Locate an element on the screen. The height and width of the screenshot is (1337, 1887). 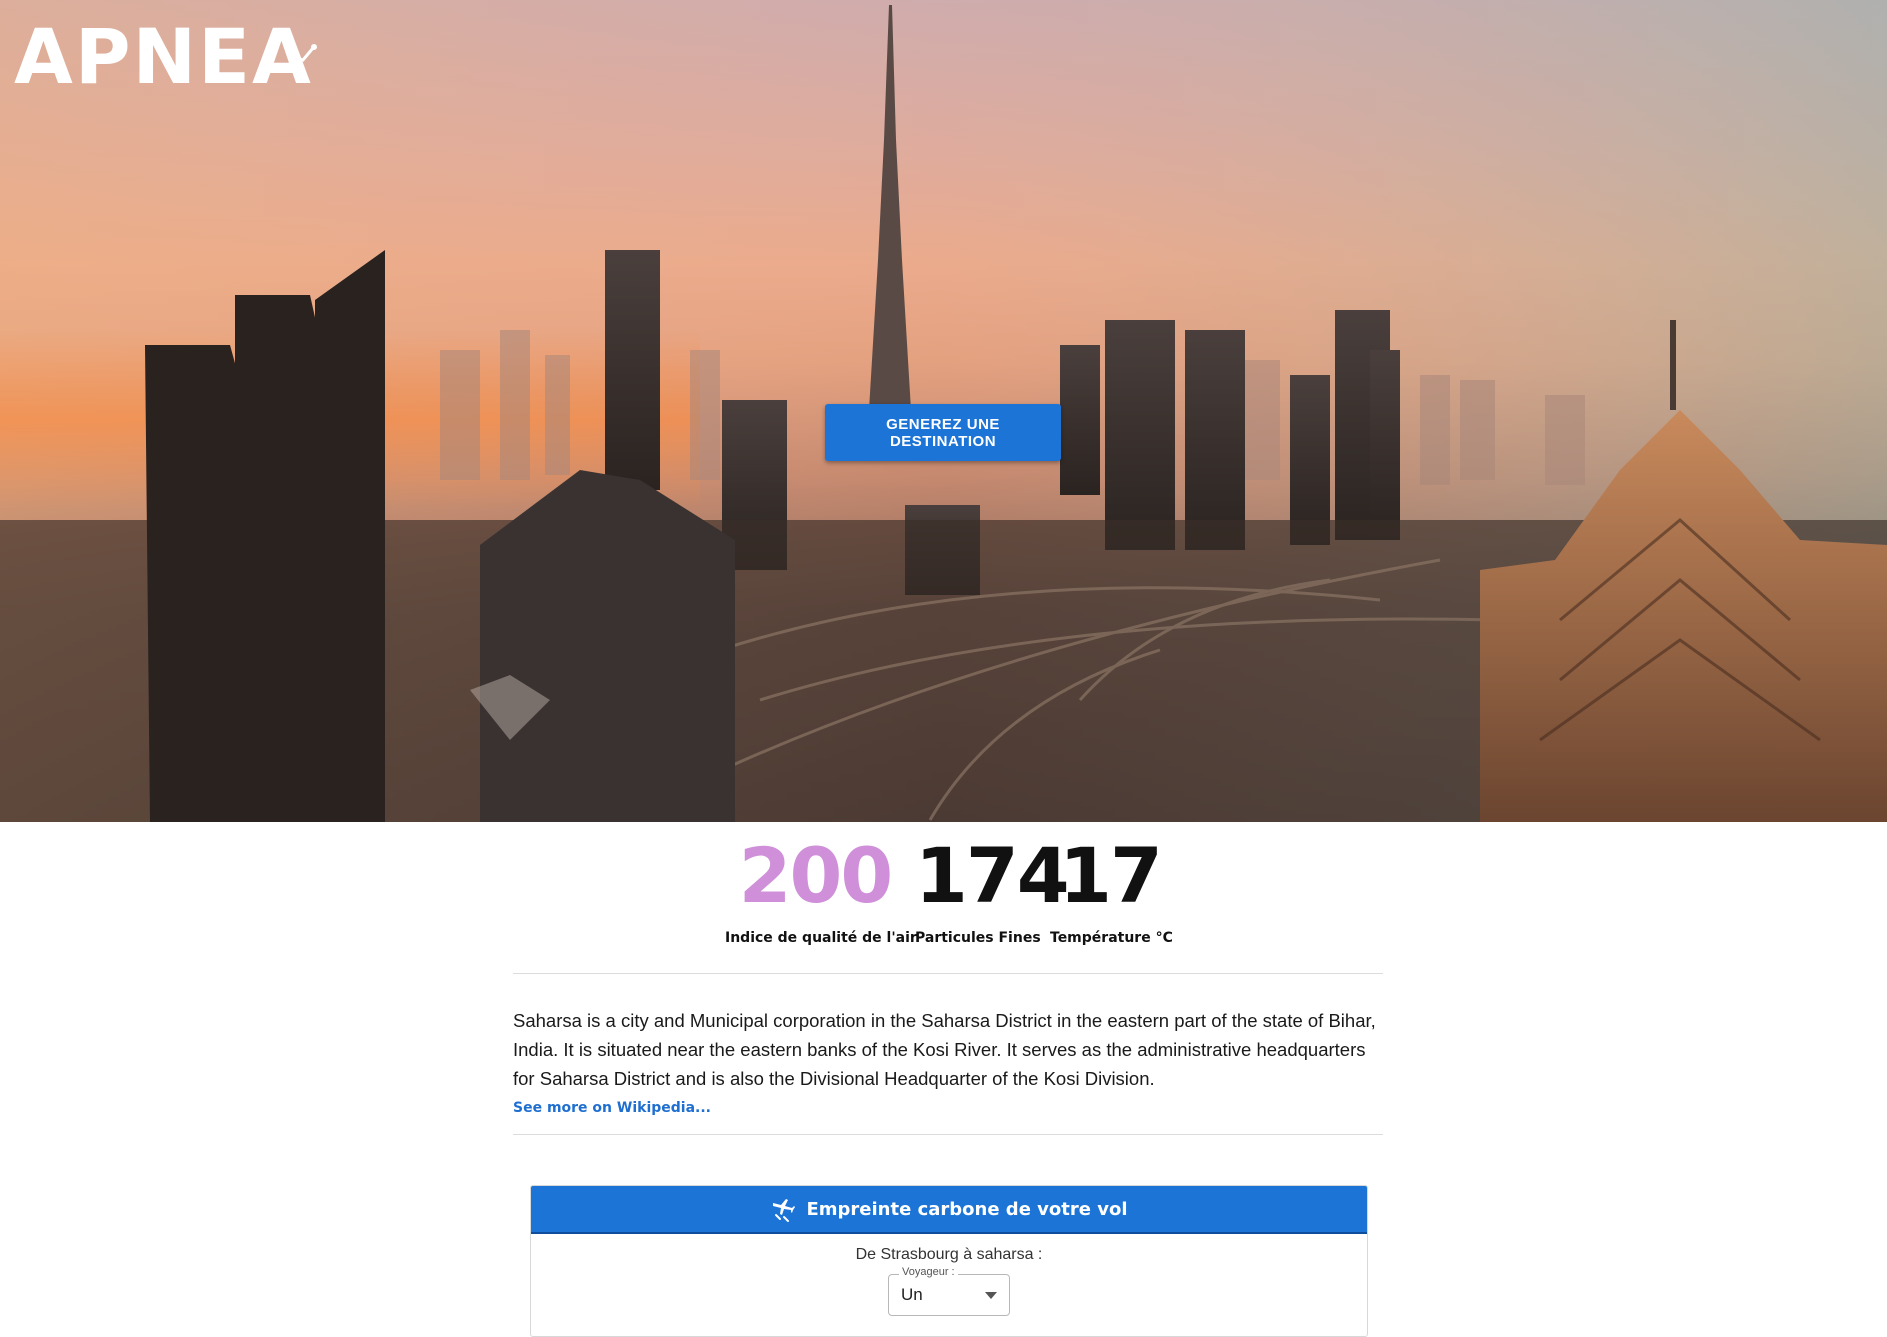
plane-carbon-icon is located at coordinates (784, 1209).